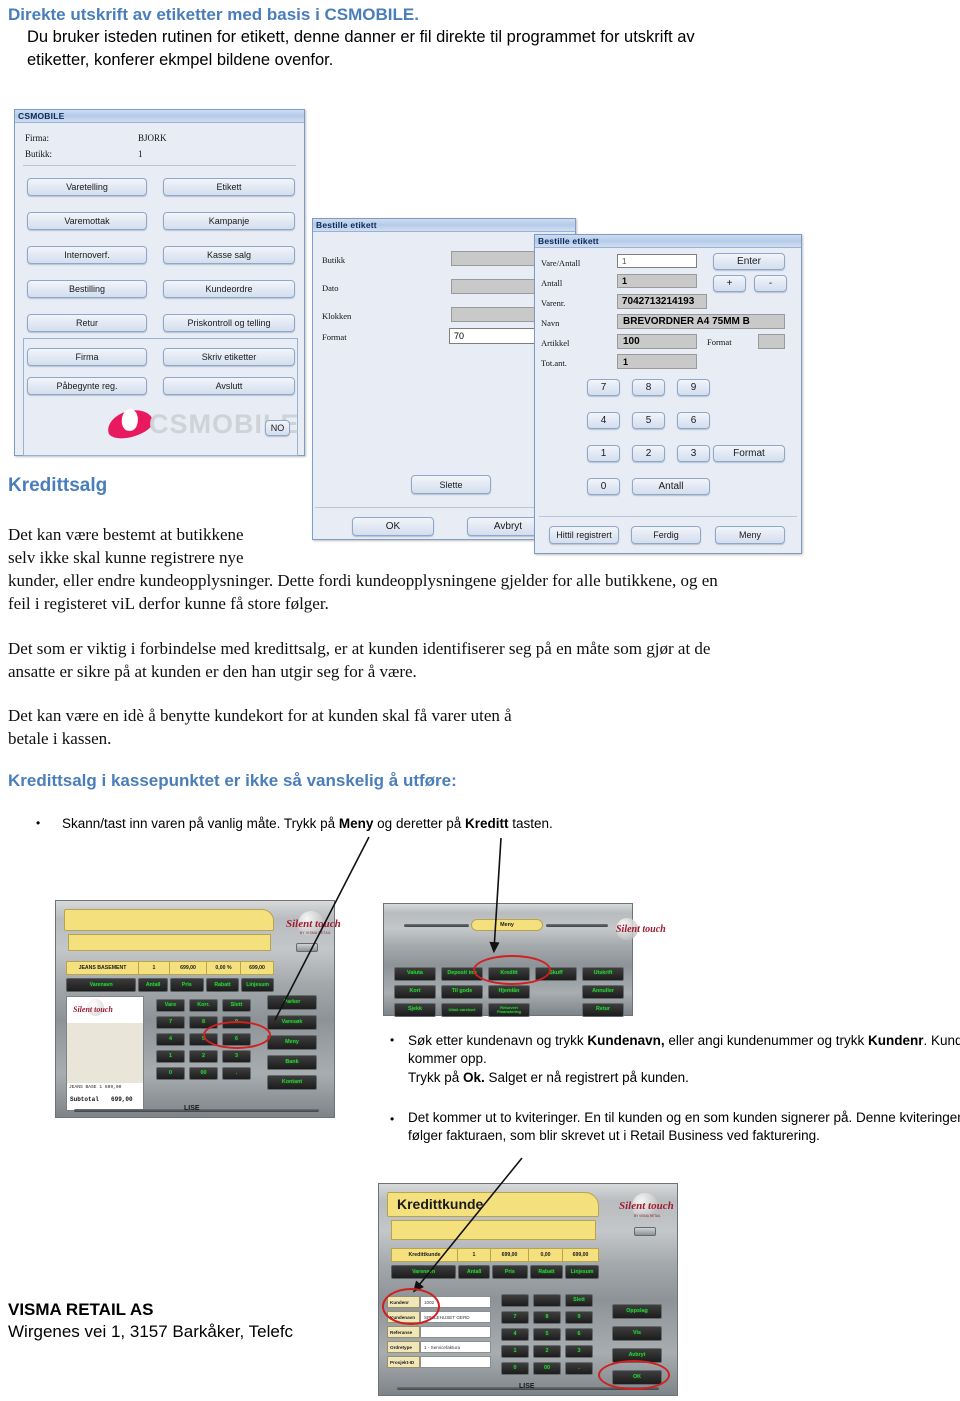 The image size is (960, 1401). Describe the element at coordinates (451, 484) in the screenshot. I see `button-slette: Slette` at that location.